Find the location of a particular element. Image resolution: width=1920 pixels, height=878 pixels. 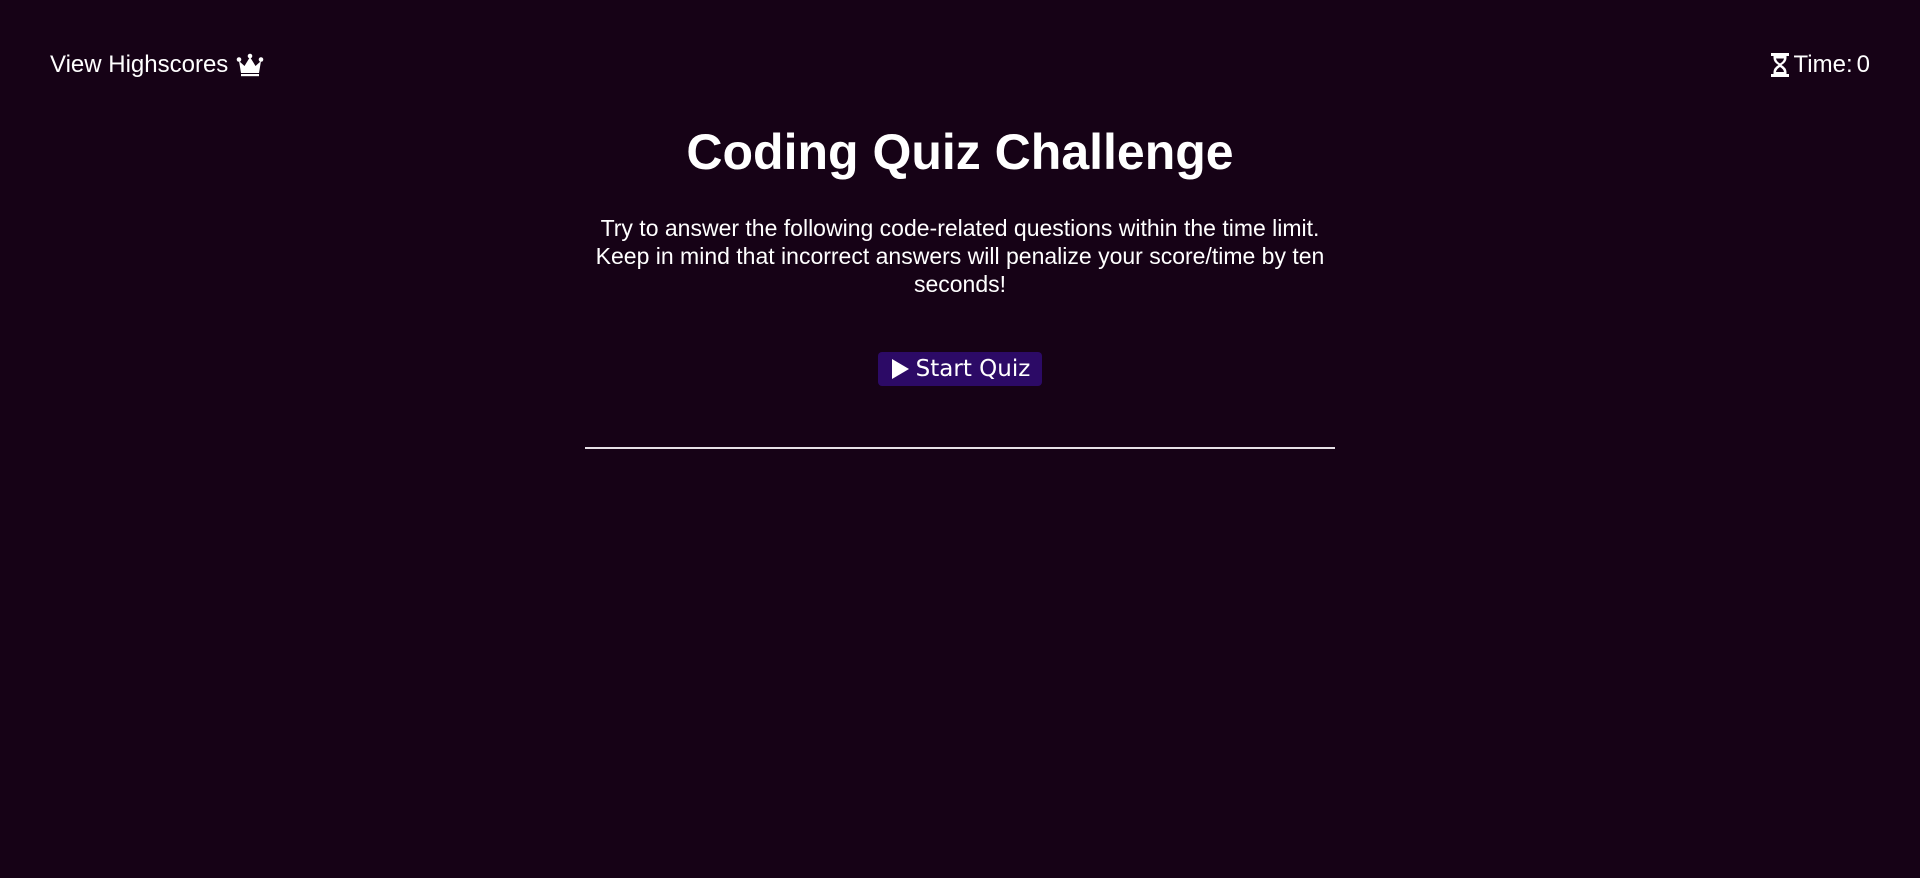

divider is located at coordinates (960, 448).